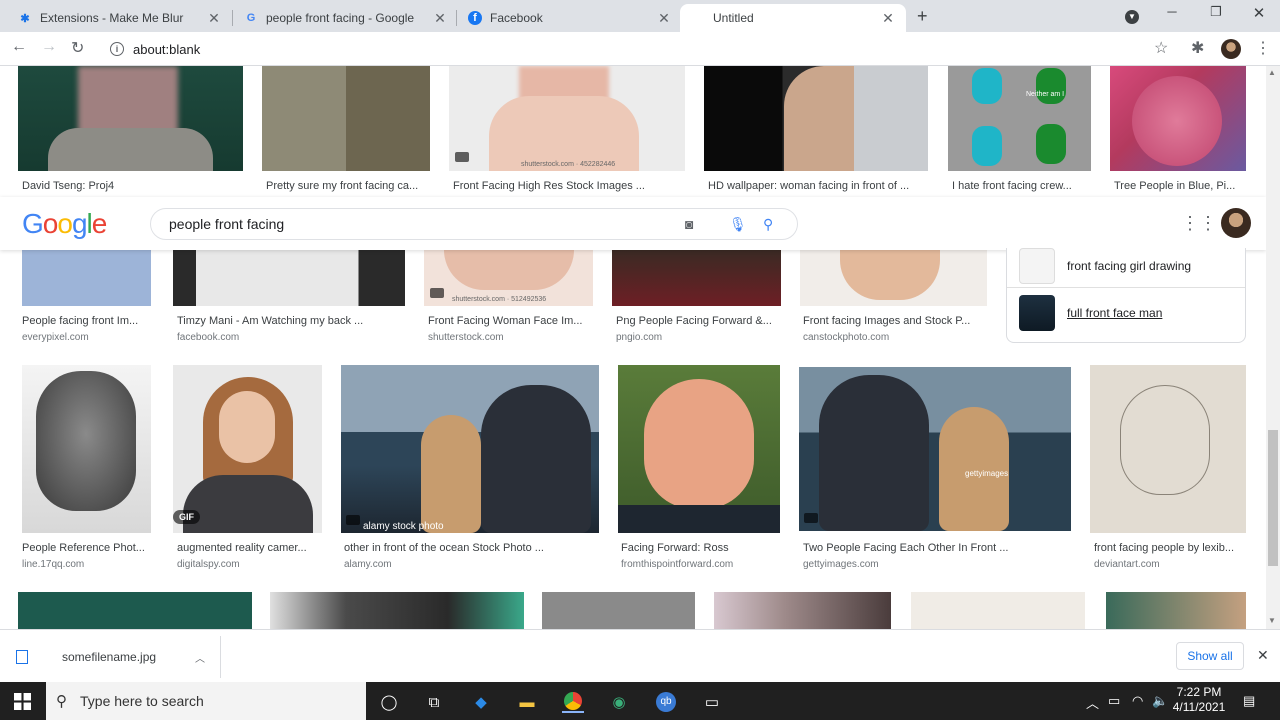  What do you see at coordinates (55, 337) in the screenshot?
I see `image-source: everypixel.com` at bounding box center [55, 337].